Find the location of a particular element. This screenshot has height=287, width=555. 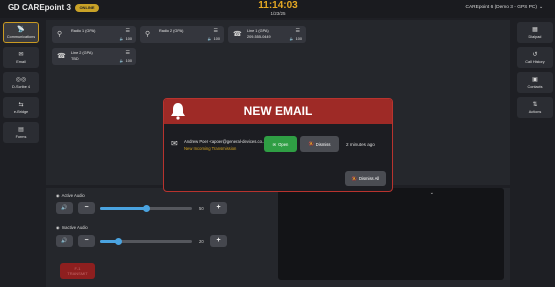

nav-contacts: ▣ Contacts is located at coordinates (535, 82).